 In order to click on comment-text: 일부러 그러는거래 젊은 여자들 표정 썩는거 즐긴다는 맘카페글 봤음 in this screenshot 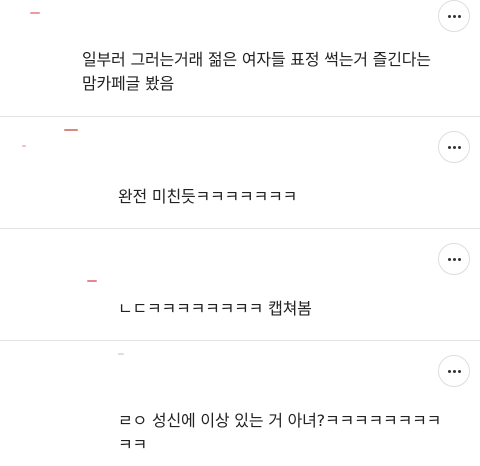, I will do `click(256, 71)`.